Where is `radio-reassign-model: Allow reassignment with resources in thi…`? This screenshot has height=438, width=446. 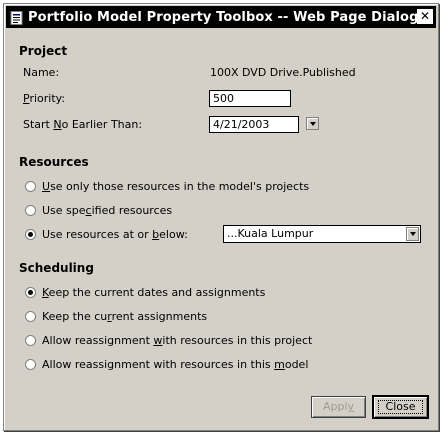 radio-reassign-model: Allow reassignment with resources in thi… is located at coordinates (166, 364).